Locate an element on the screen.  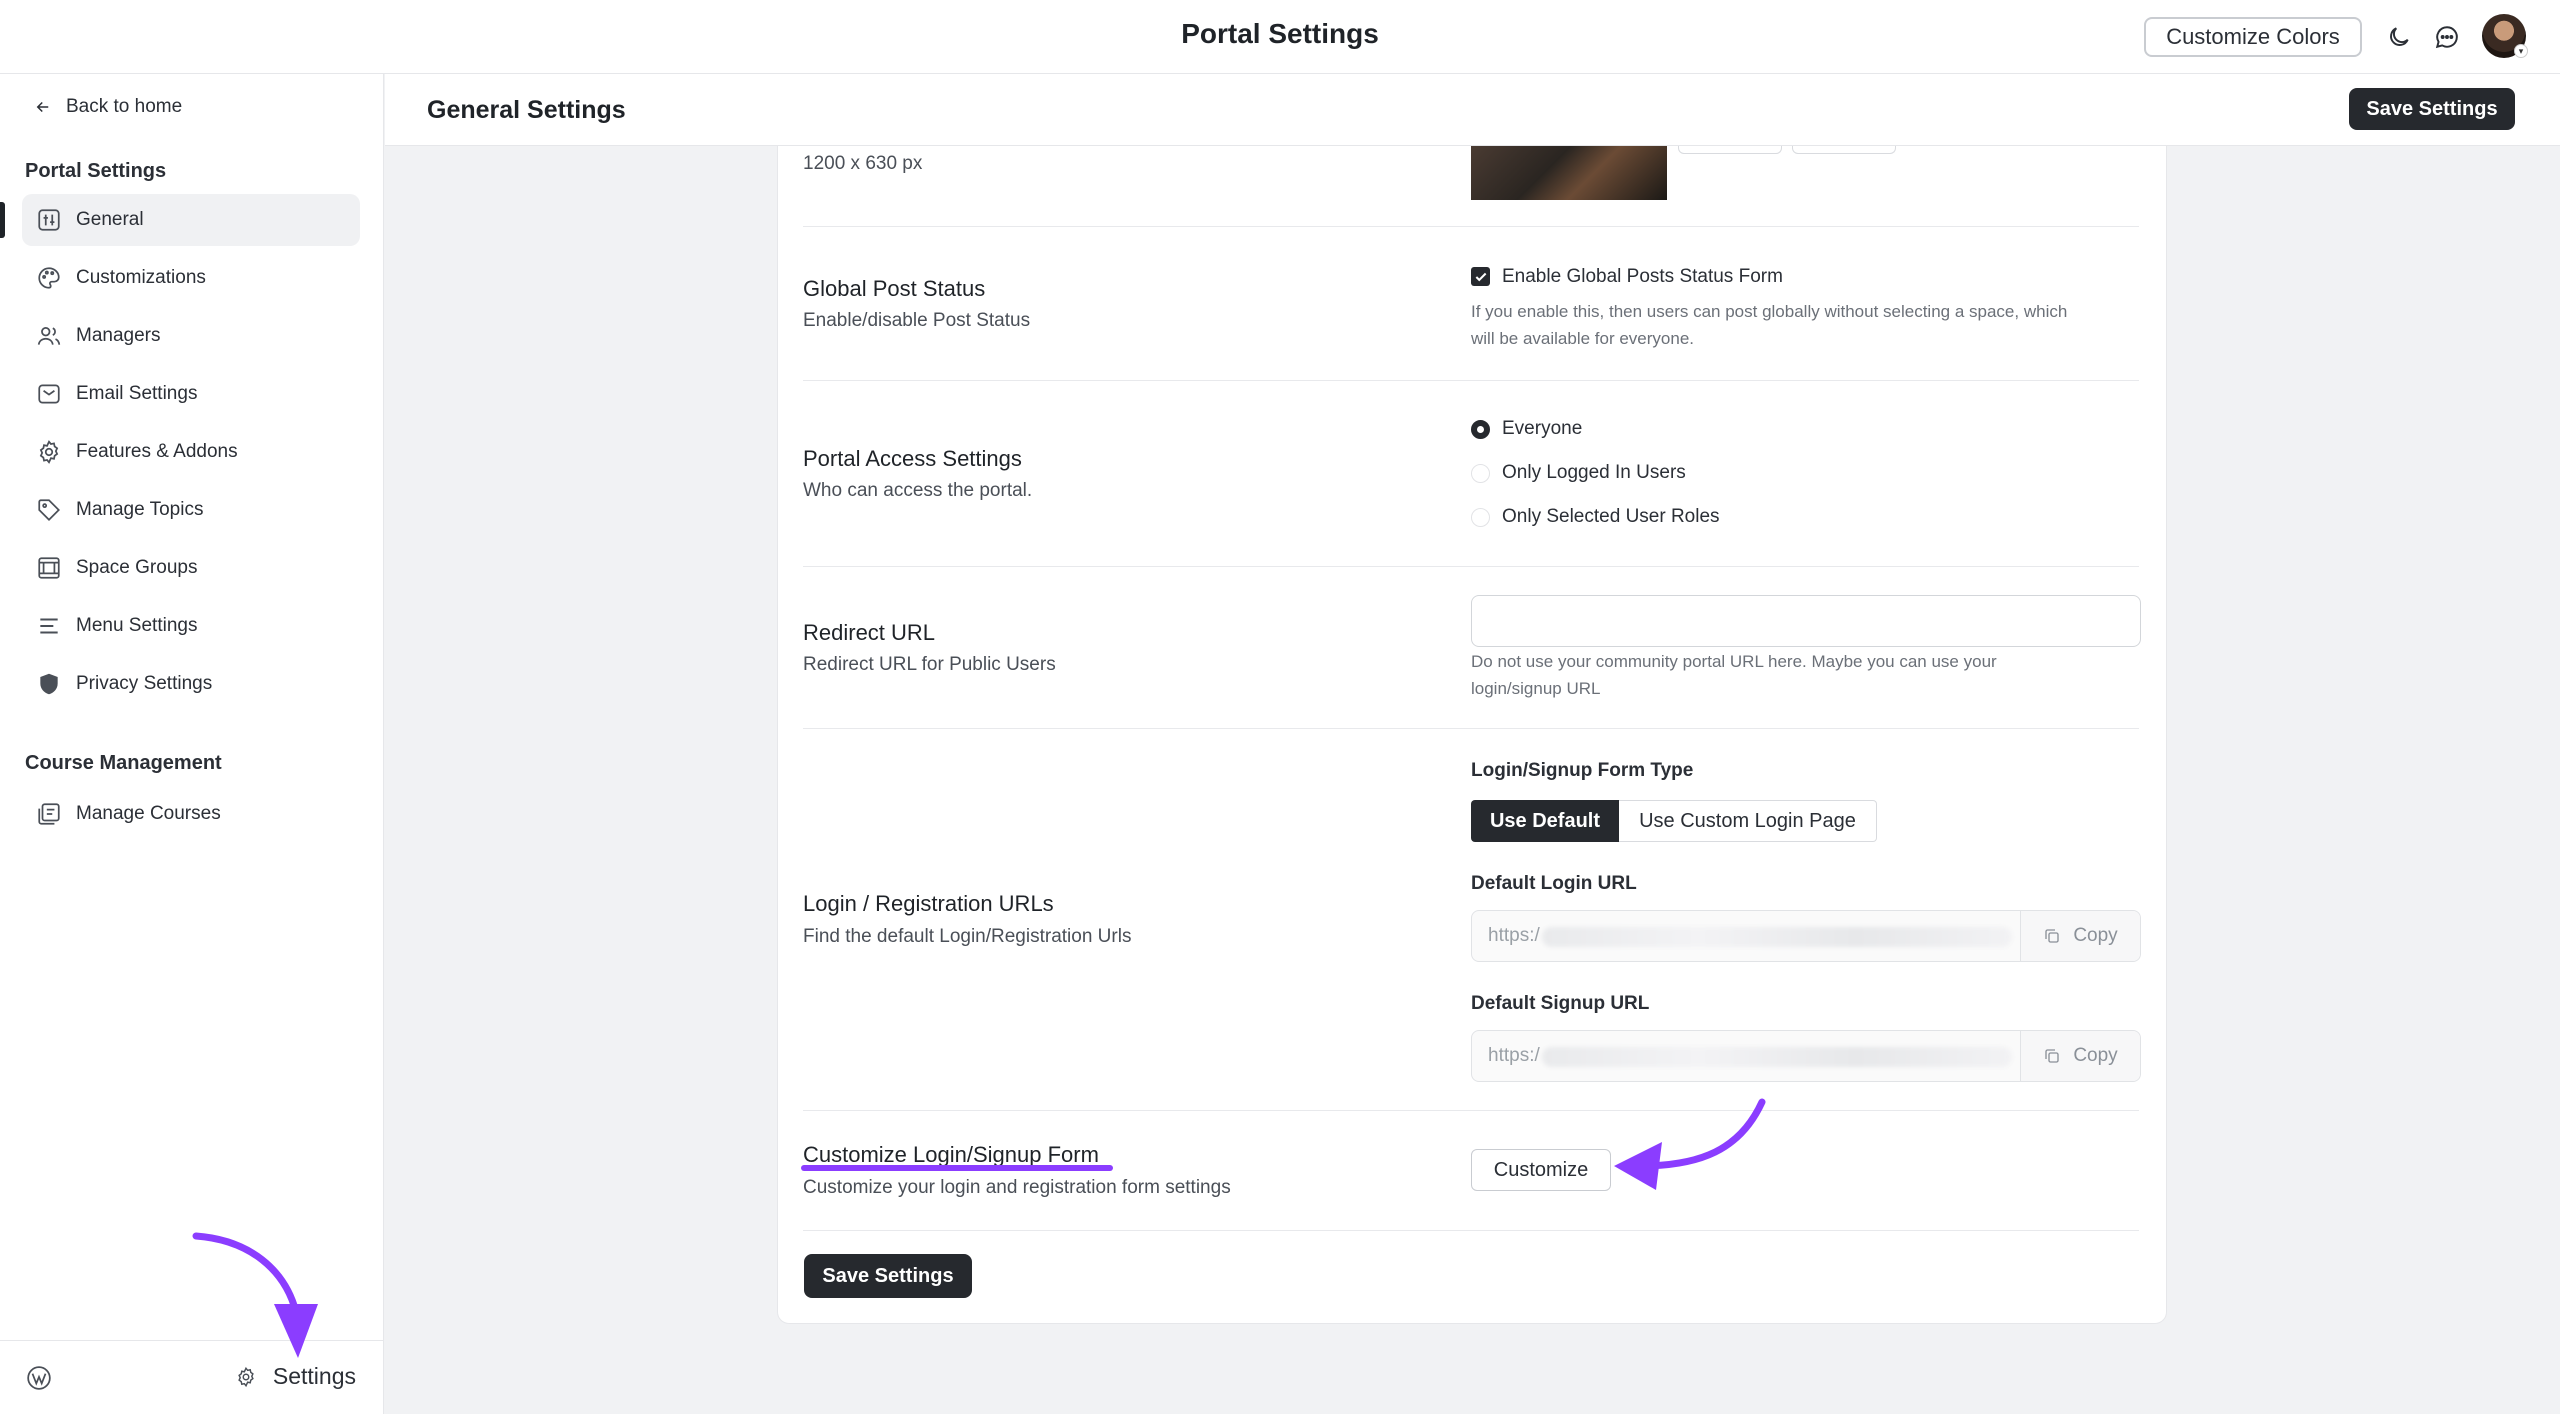
sidebar-item-label: Privacy Settings is located at coordinates (144, 683).